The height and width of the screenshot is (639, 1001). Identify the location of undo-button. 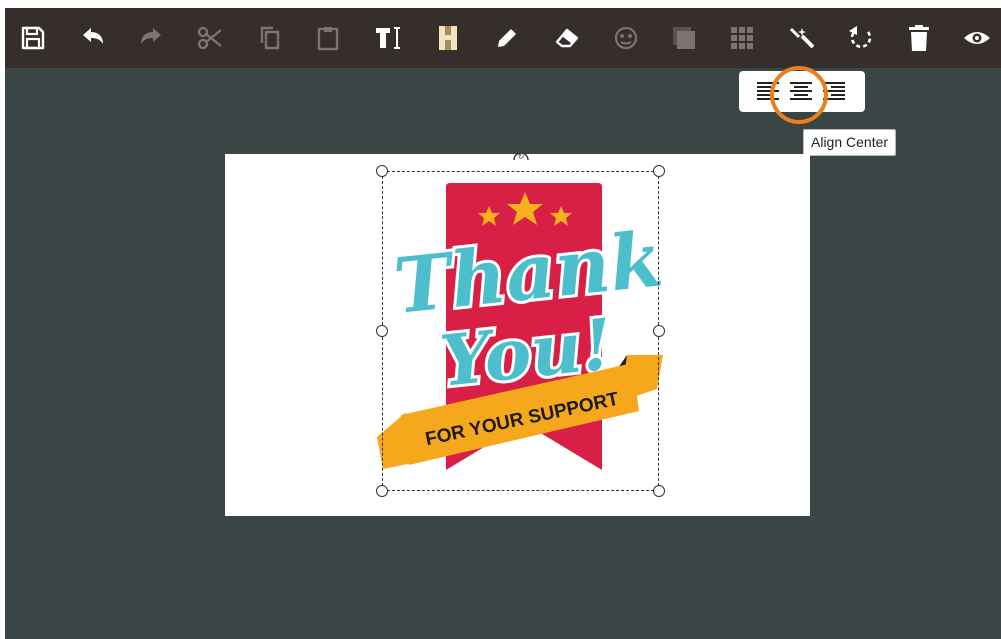
(93, 38).